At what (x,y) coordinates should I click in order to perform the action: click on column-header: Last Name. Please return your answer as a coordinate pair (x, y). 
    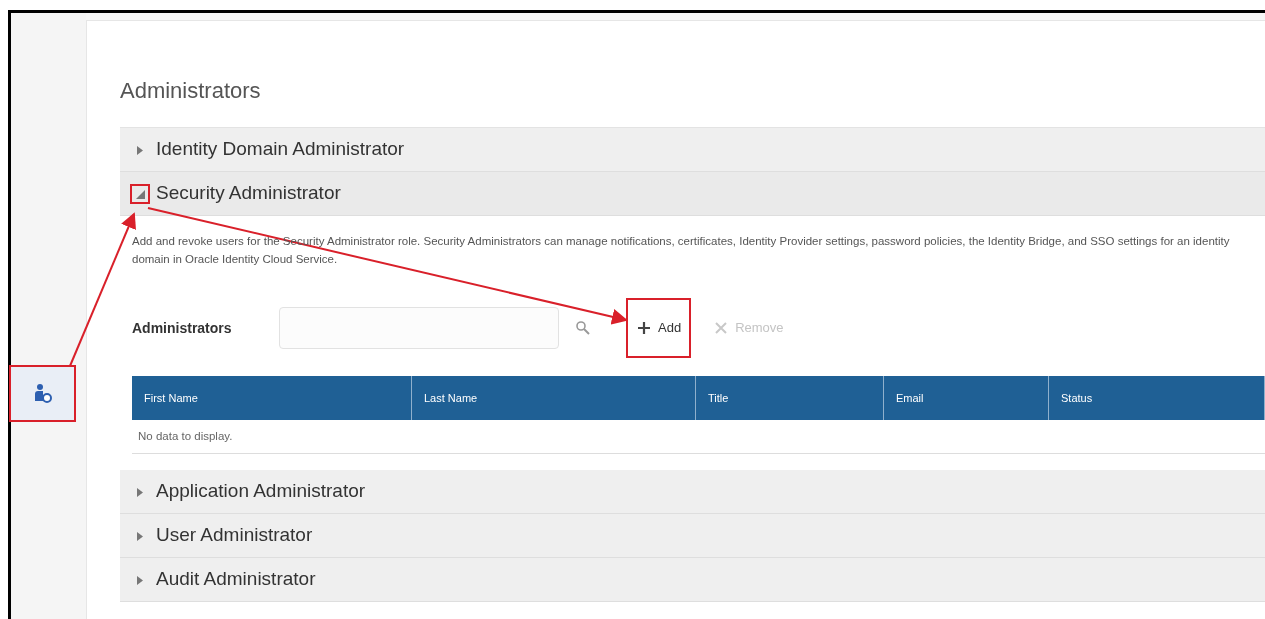
    Looking at the image, I should click on (554, 398).